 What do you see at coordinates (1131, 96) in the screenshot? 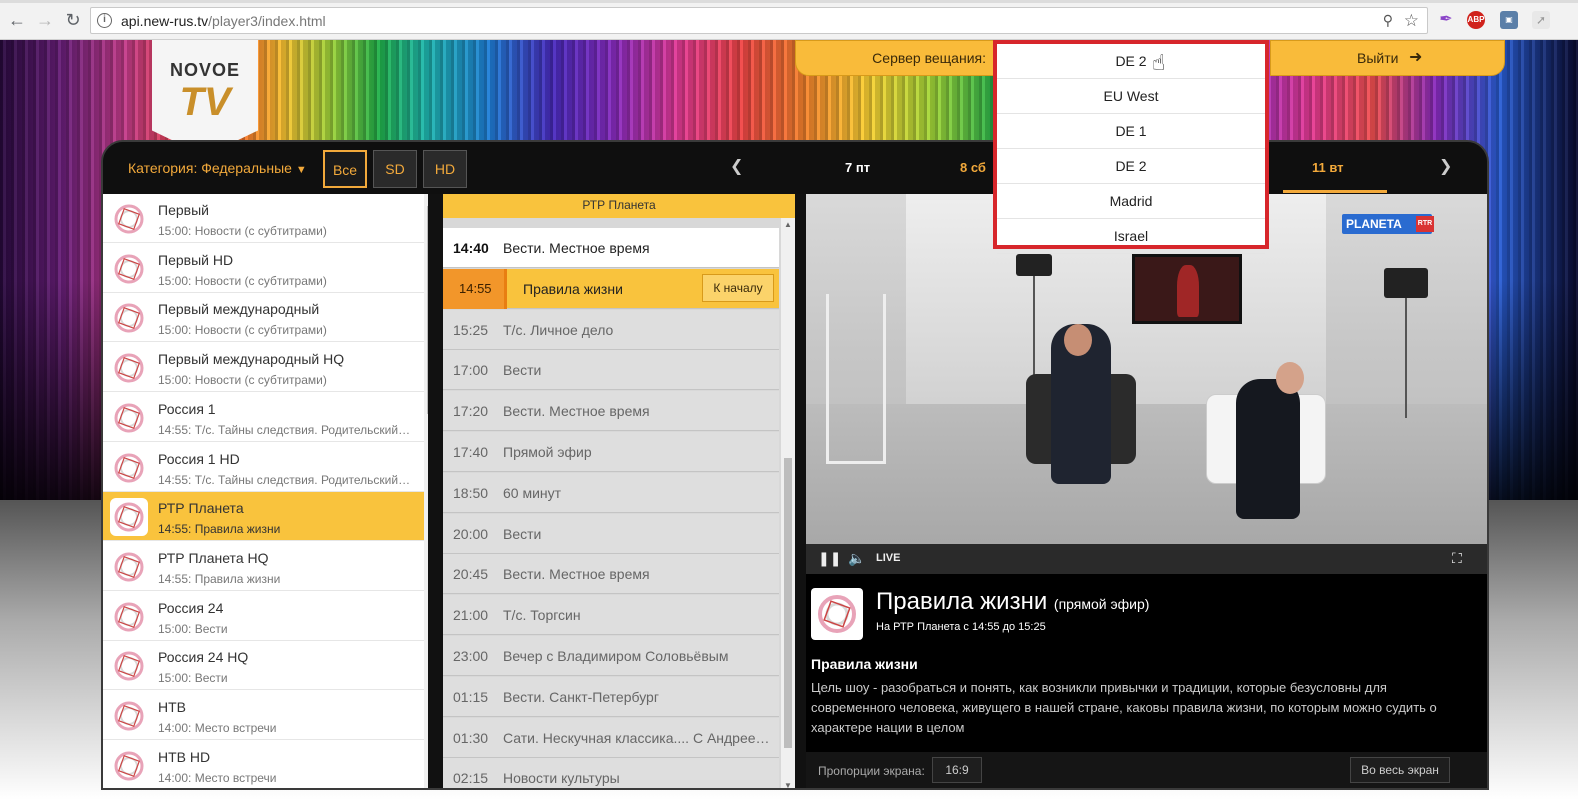
I see `server-option: EU West` at bounding box center [1131, 96].